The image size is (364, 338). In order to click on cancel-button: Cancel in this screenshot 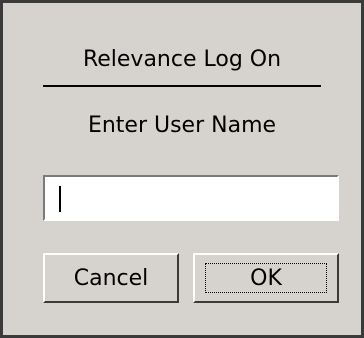, I will do `click(111, 278)`.